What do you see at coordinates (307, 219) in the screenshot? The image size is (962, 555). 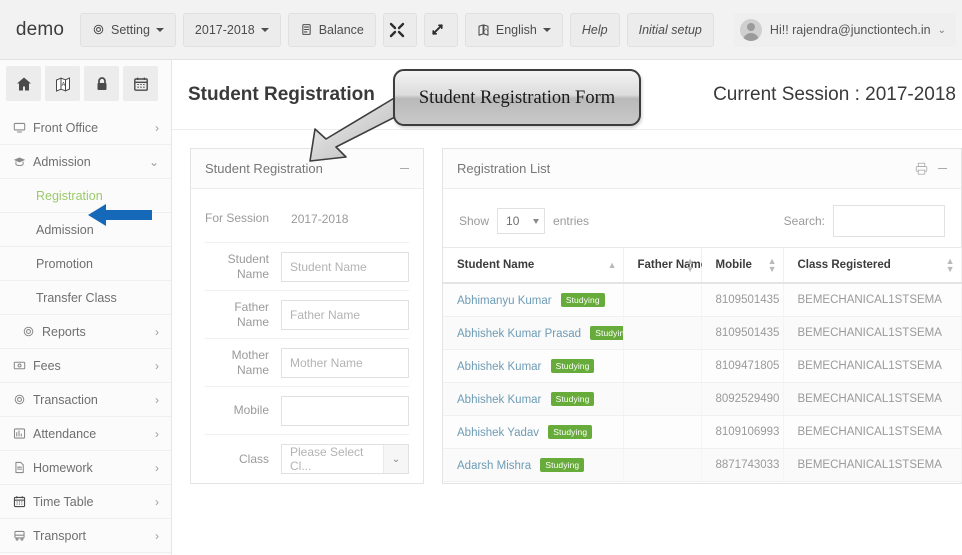 I see `form-row-session: For Session 2017-2018` at bounding box center [307, 219].